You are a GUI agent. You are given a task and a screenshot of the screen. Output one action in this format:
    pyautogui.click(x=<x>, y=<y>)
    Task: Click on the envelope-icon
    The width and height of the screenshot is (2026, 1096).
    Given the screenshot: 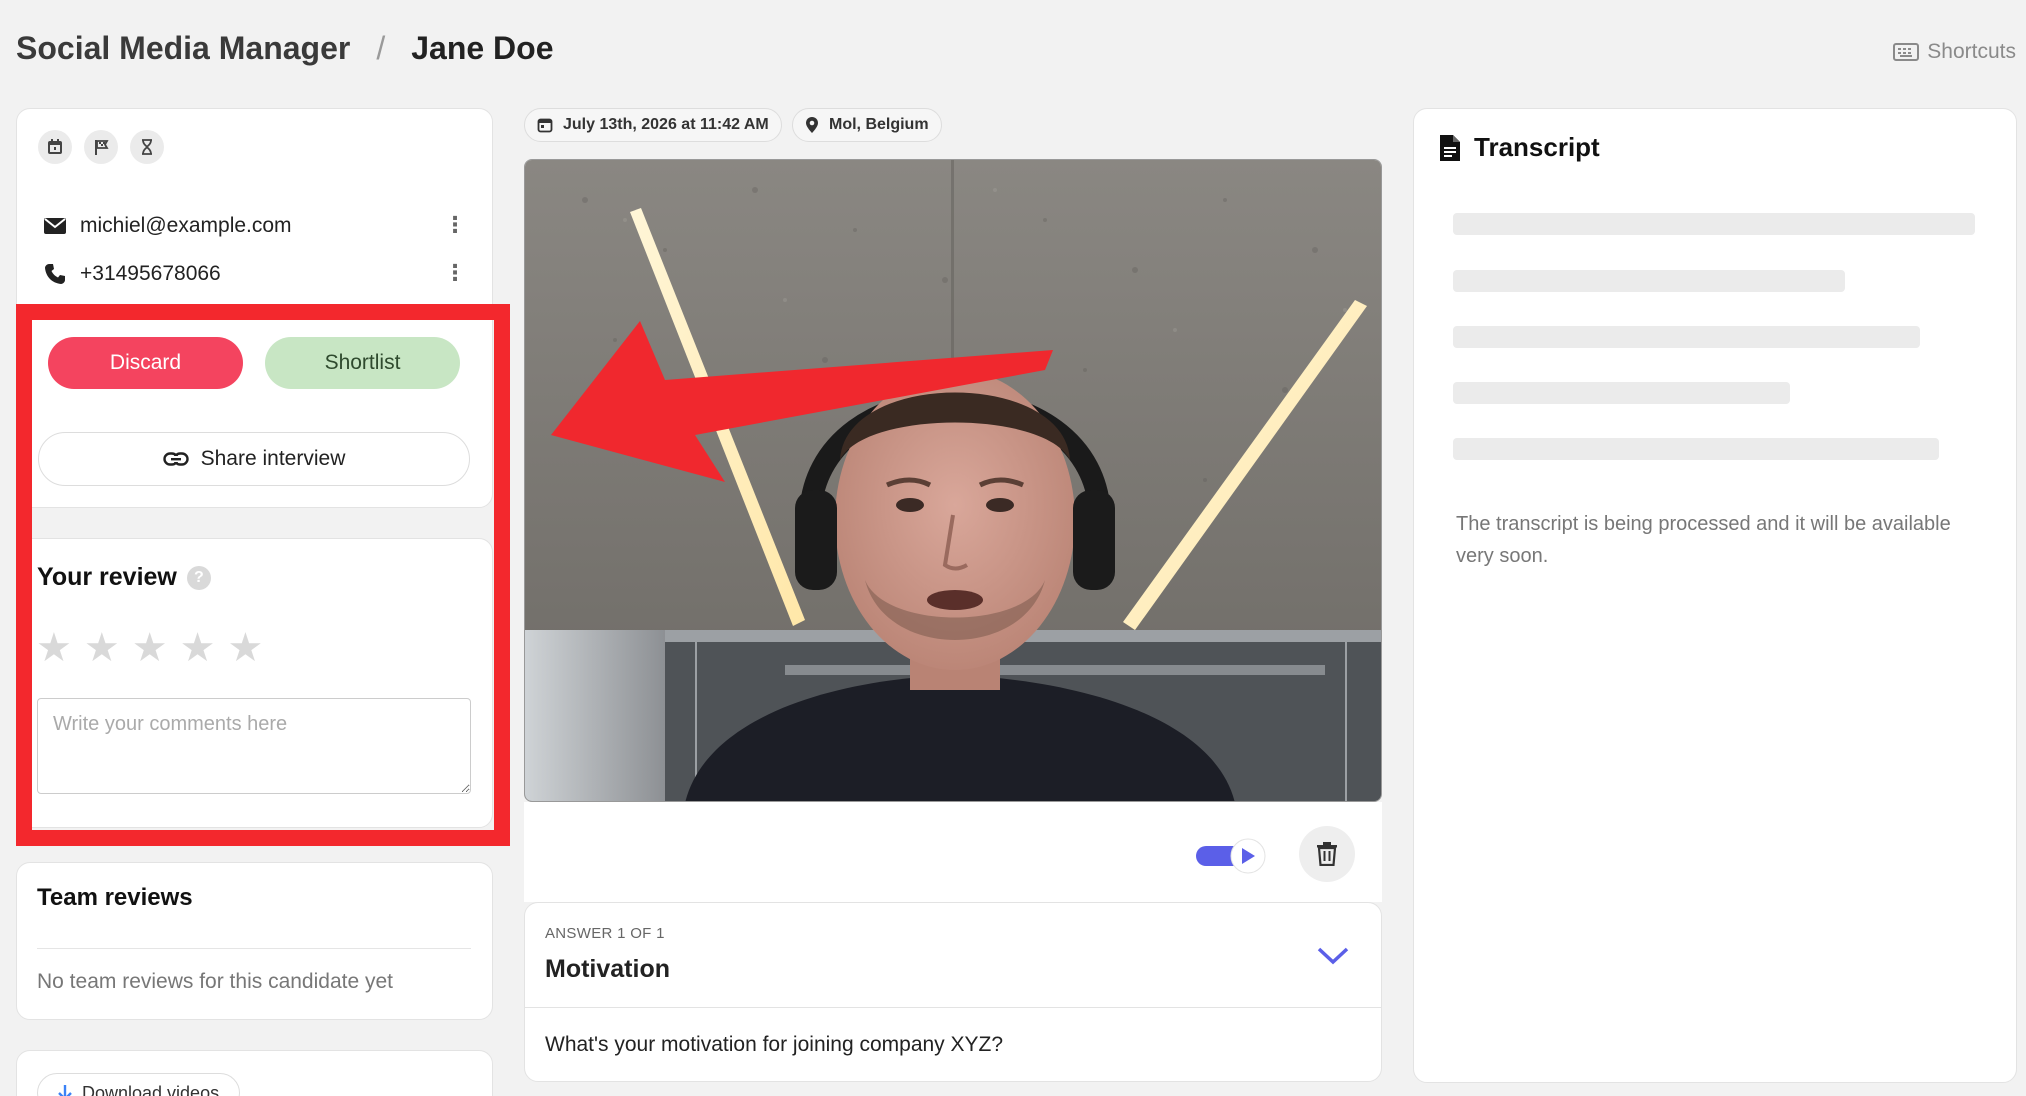 What is the action you would take?
    pyautogui.click(x=55, y=226)
    